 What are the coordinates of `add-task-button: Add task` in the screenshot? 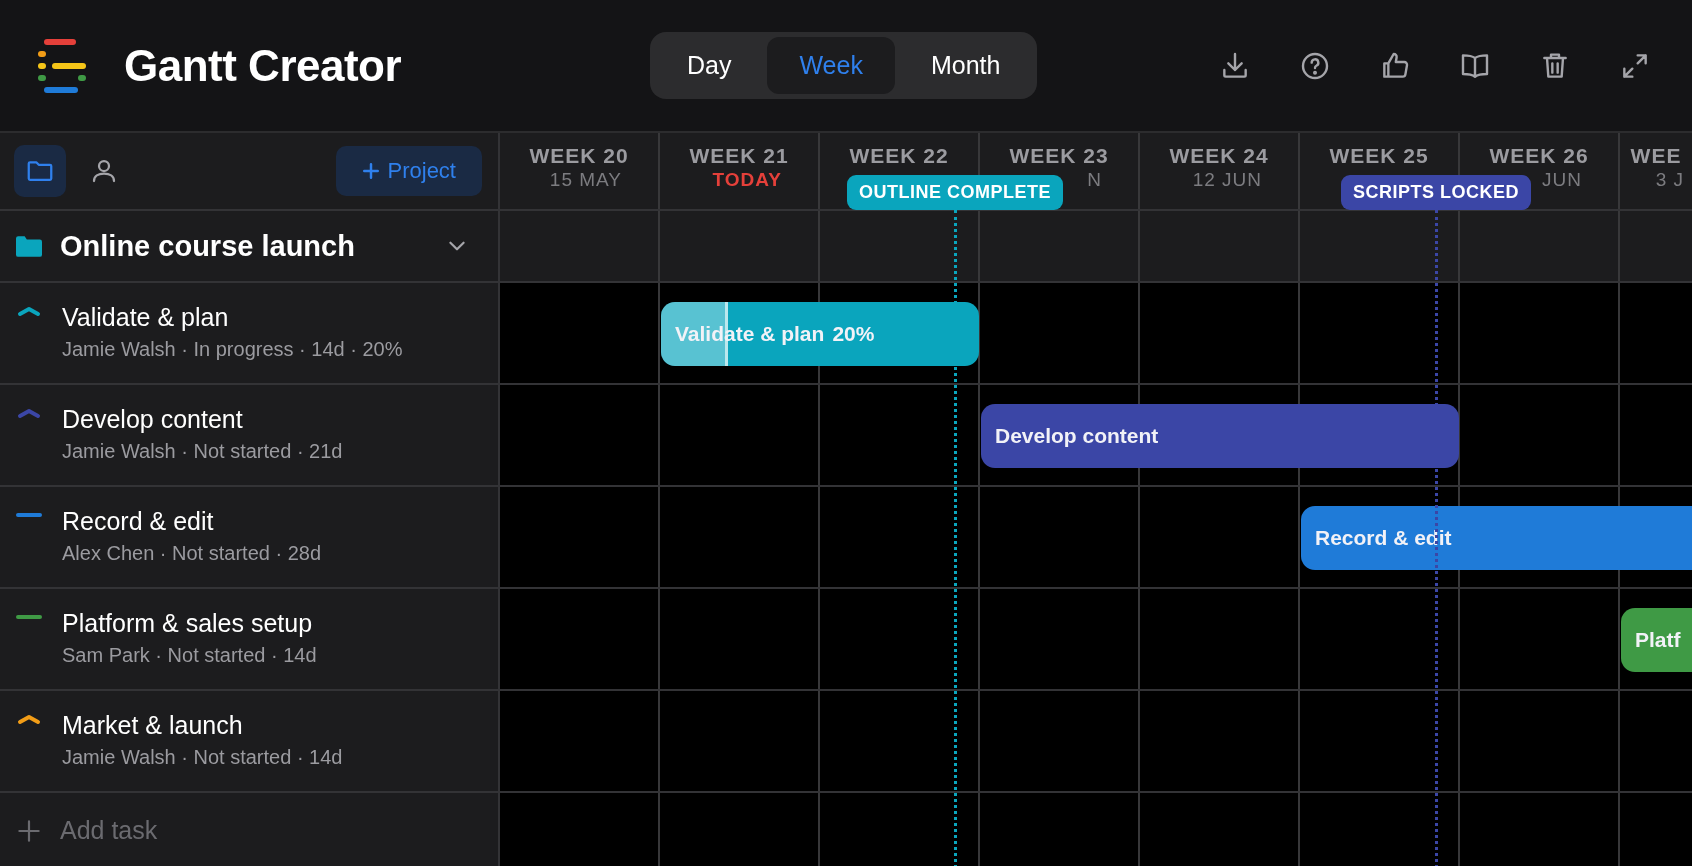 It's located at (250, 829).